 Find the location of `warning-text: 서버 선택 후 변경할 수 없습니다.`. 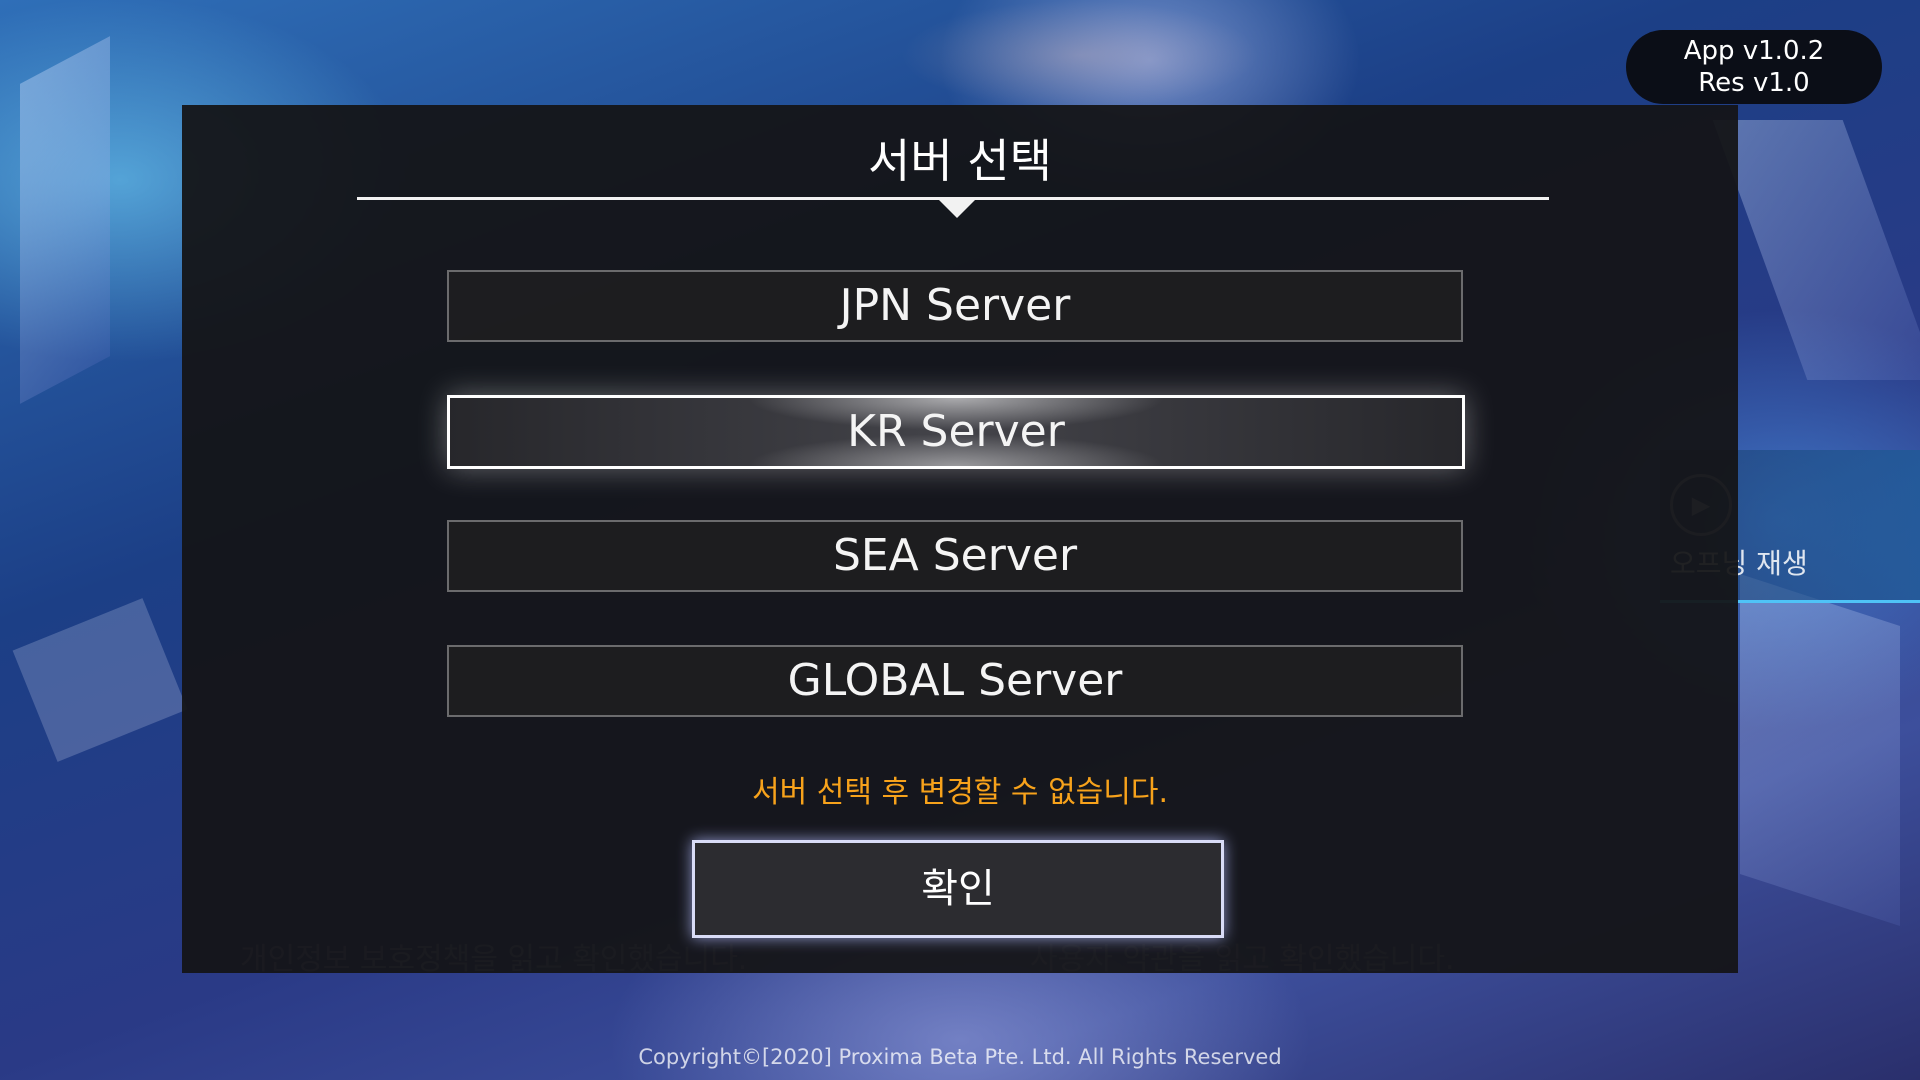

warning-text: 서버 선택 후 변경할 수 없습니다. is located at coordinates (960, 792).